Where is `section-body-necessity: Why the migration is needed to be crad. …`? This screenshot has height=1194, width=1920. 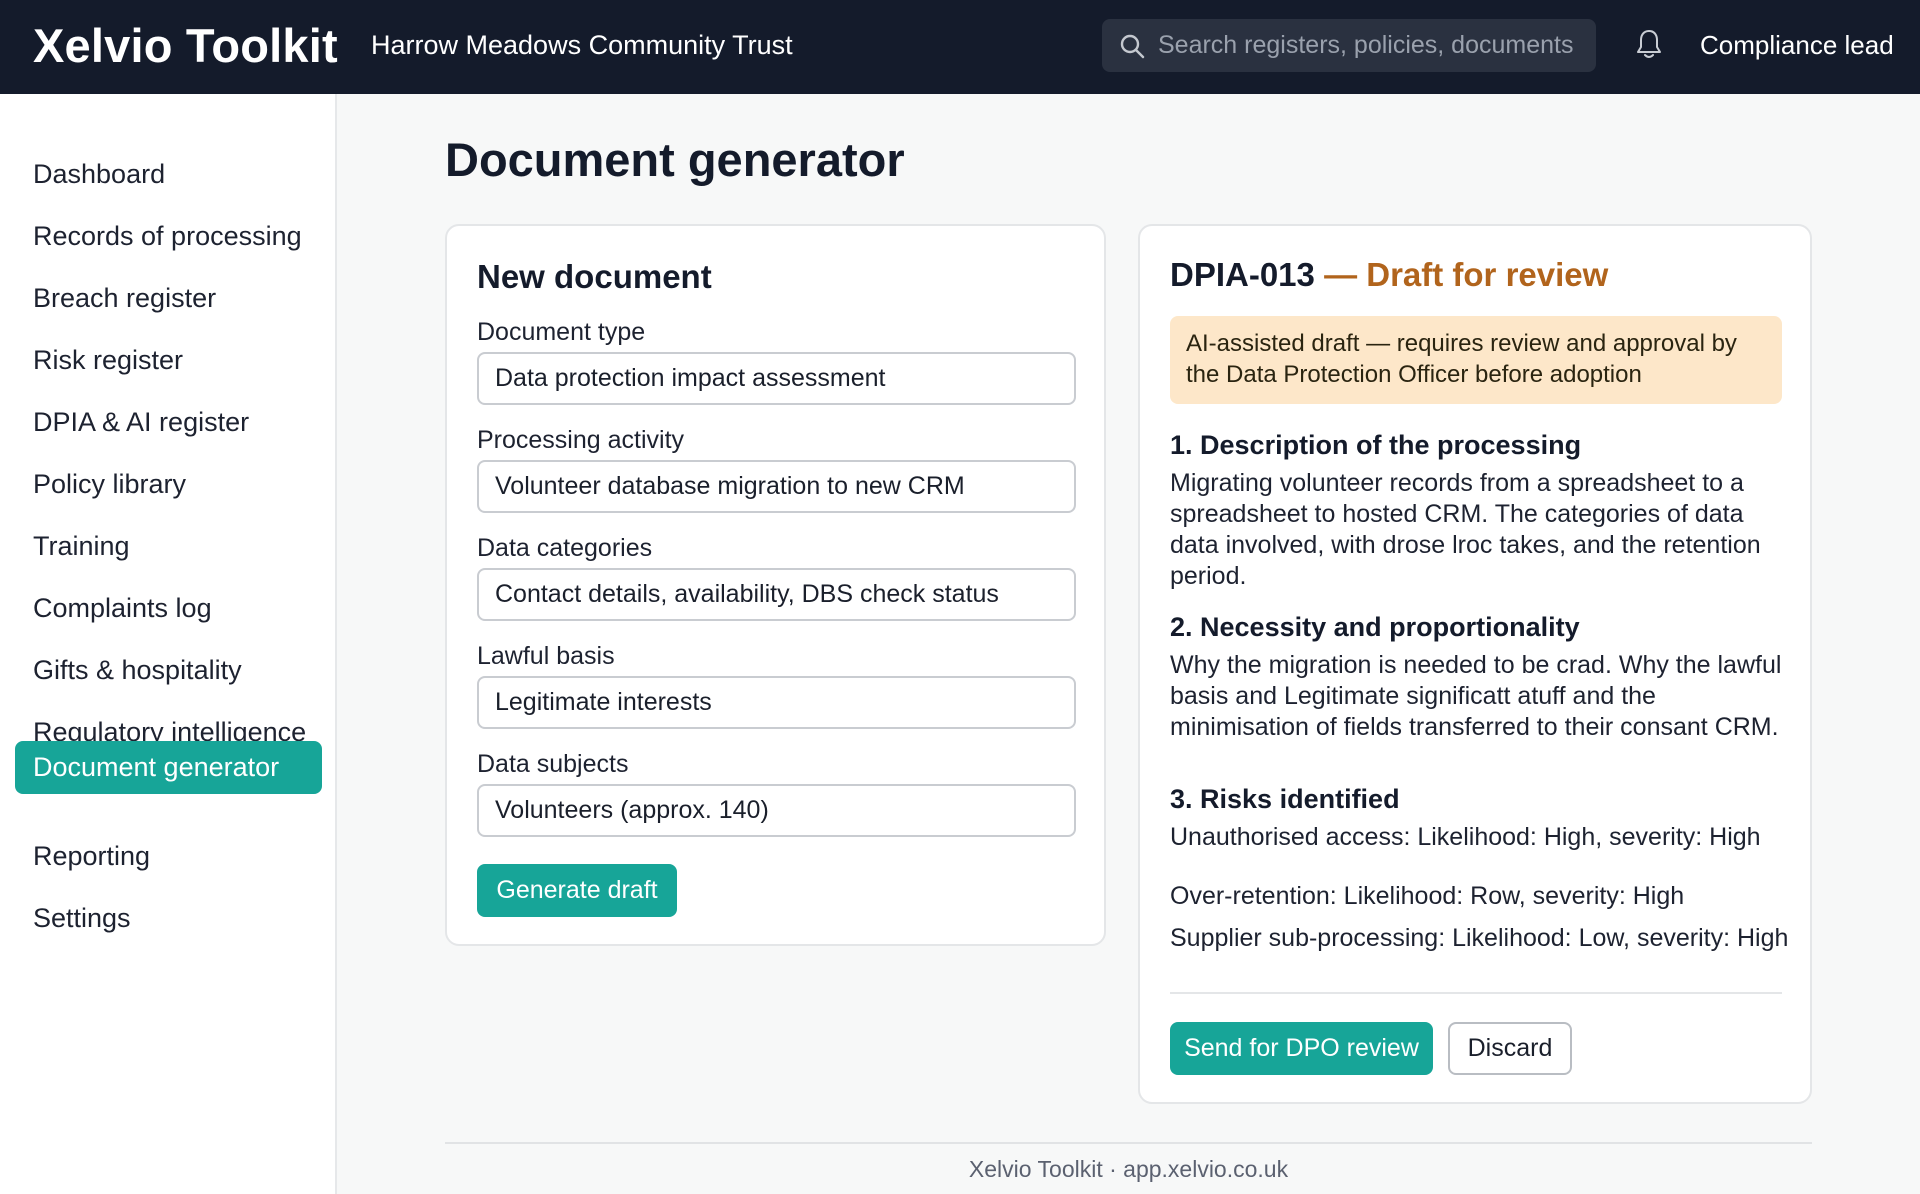
section-body-necessity: Why the migration is needed to be crad. … is located at coordinates (1476, 696).